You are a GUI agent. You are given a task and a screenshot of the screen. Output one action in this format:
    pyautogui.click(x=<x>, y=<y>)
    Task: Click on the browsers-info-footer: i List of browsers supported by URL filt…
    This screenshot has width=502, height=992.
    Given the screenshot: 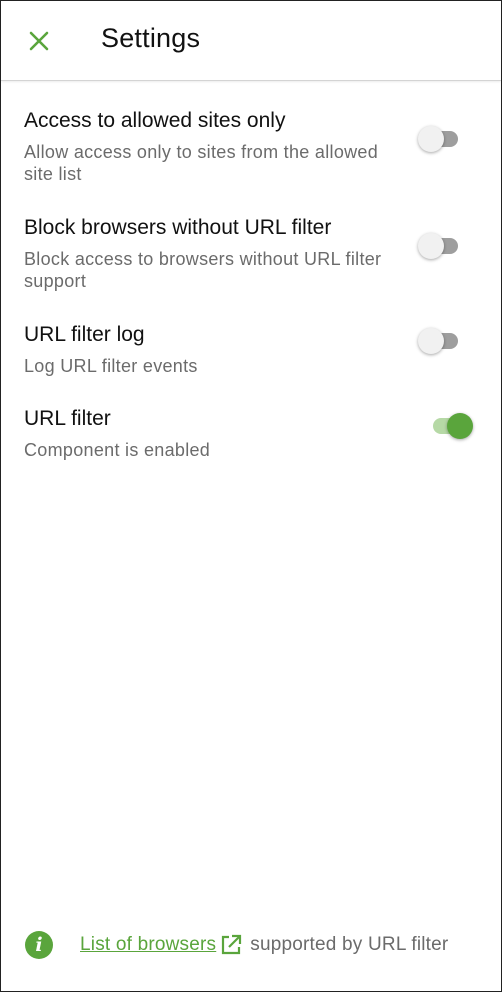 What is the action you would take?
    pyautogui.click(x=260, y=945)
    